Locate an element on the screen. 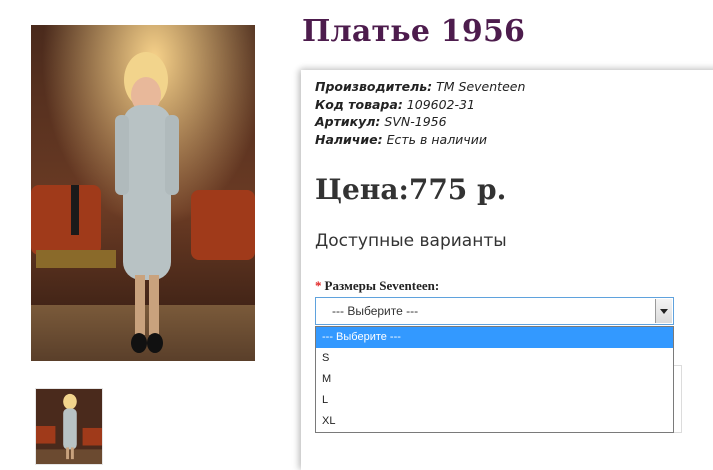 This screenshot has width=713, height=470. product-price: Цена:775 р. is located at coordinates (411, 189).